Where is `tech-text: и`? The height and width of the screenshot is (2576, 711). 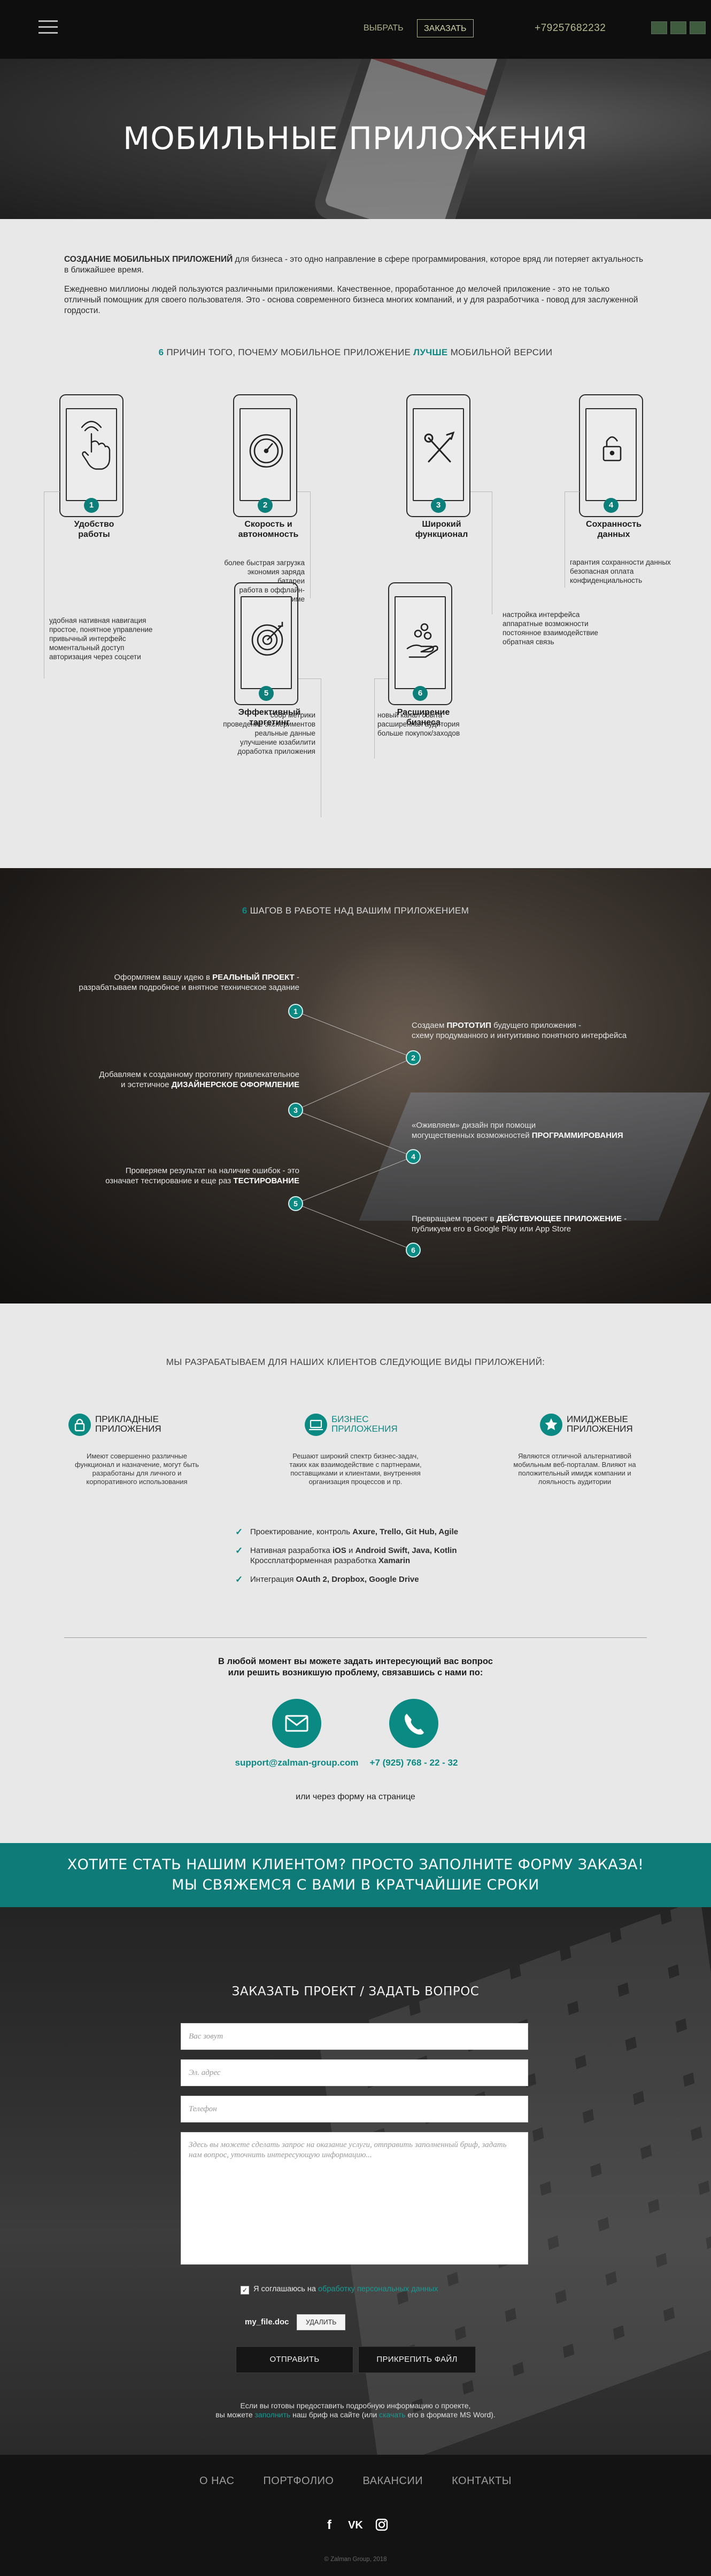 tech-text: и is located at coordinates (351, 1550).